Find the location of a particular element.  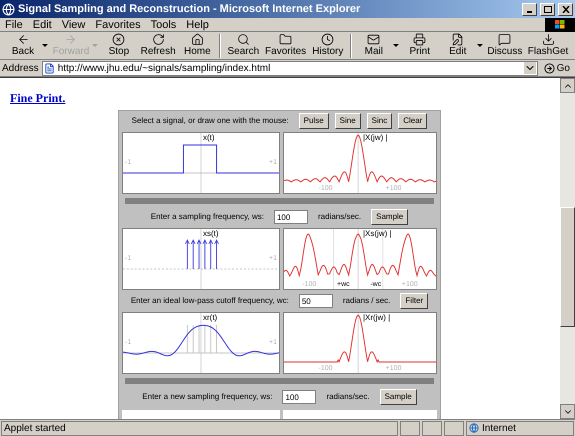

toolbar-button: Stop is located at coordinates (119, 45).